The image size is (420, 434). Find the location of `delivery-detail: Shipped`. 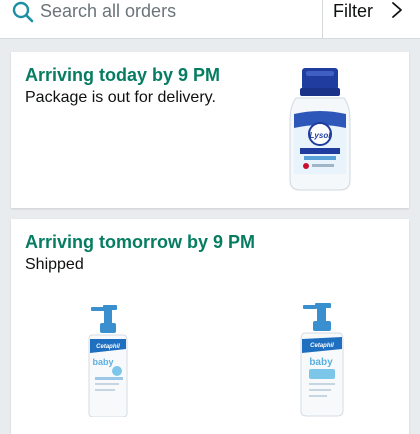

delivery-detail: Shipped is located at coordinates (54, 264).